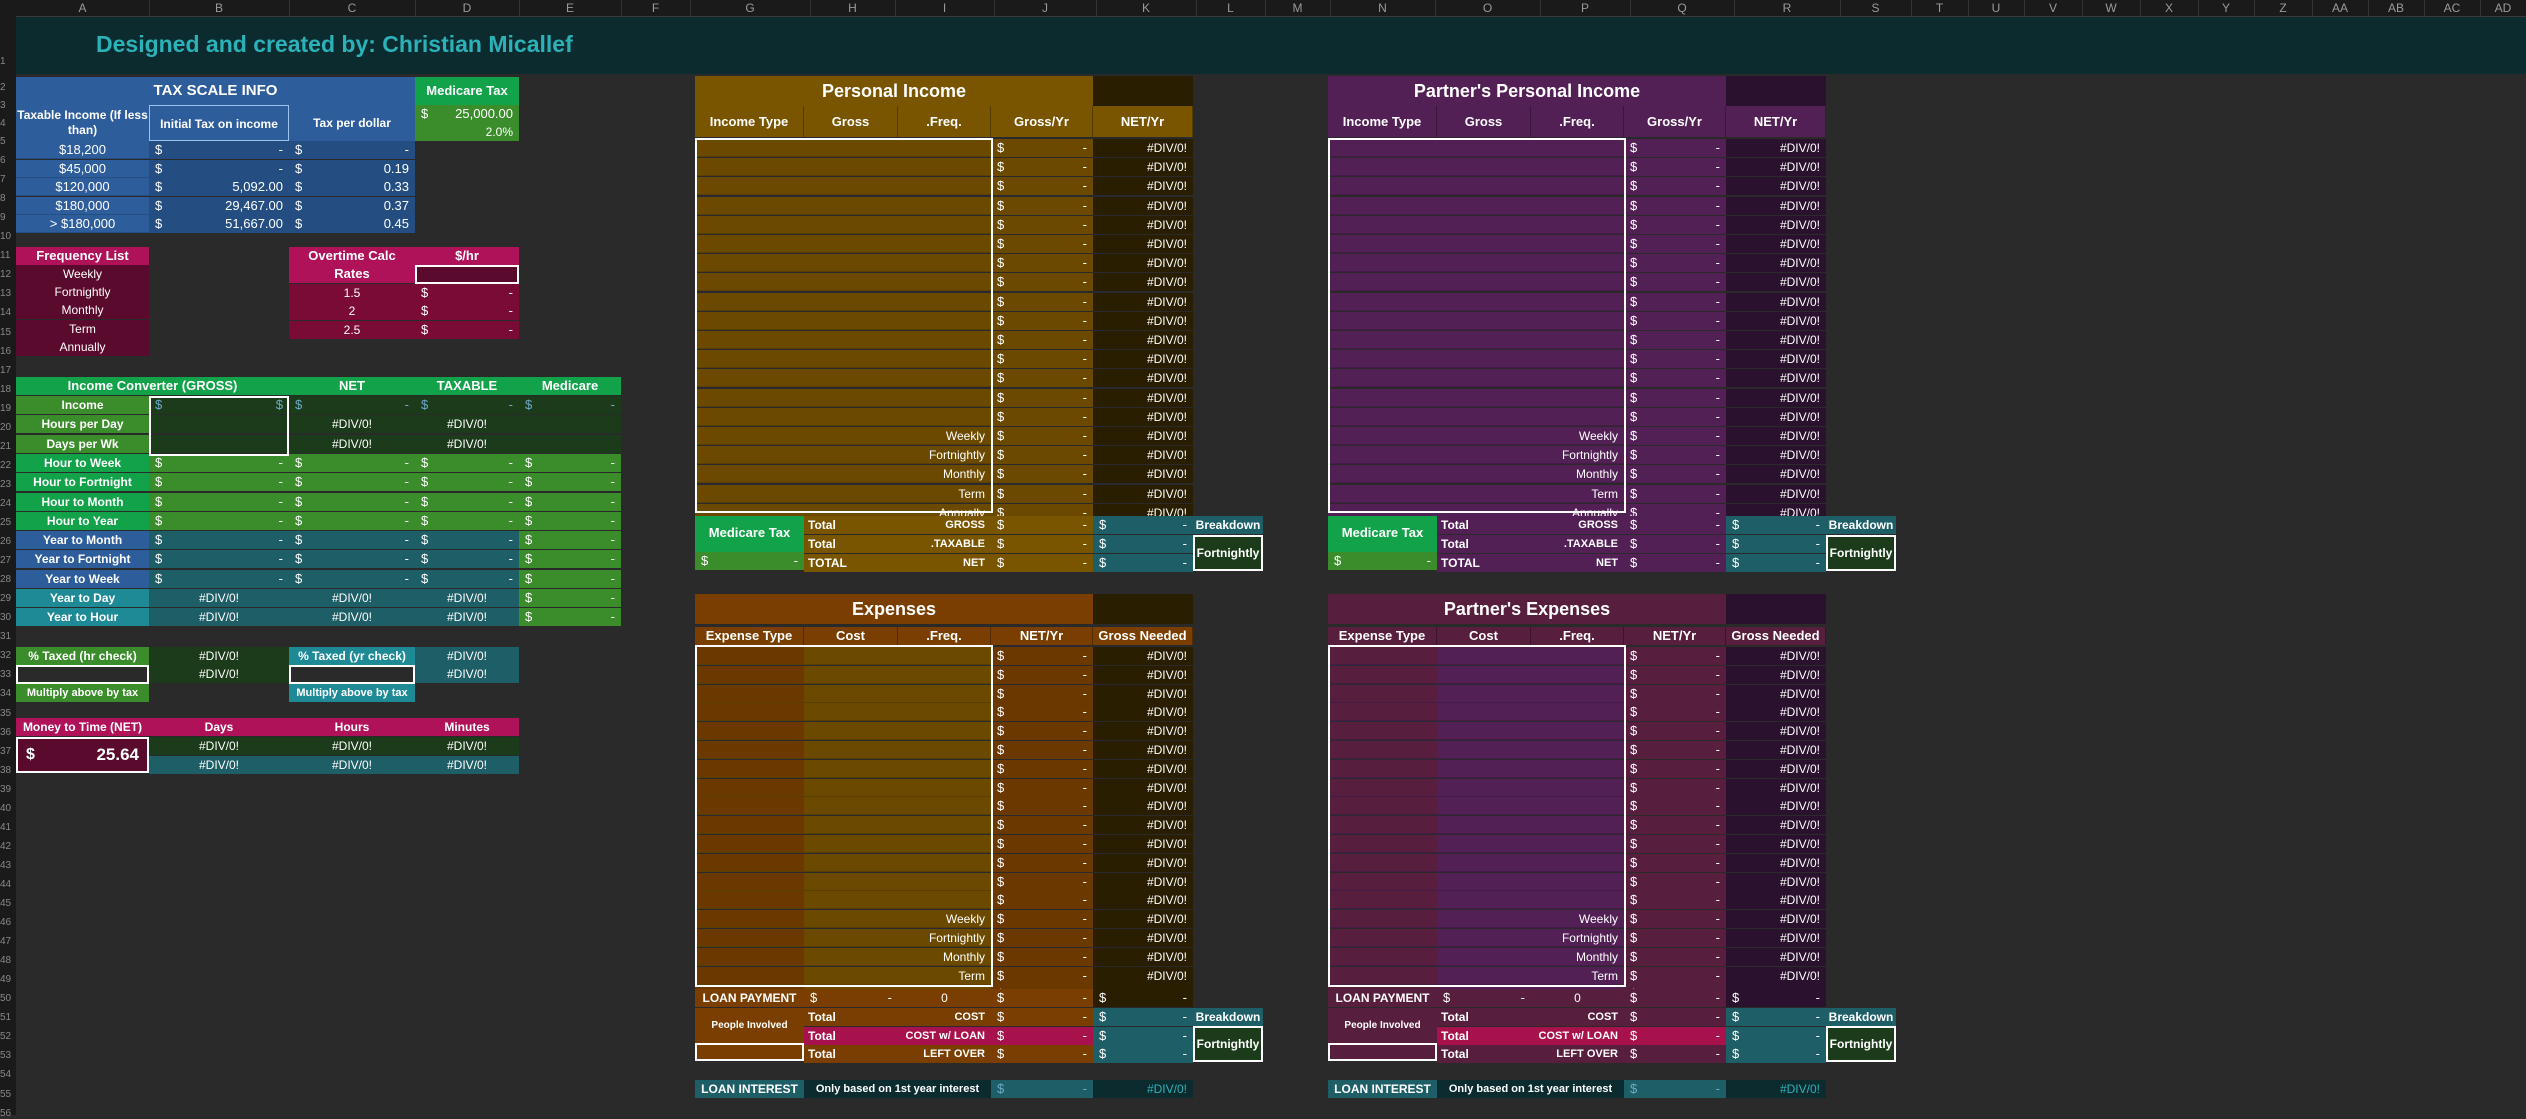 This screenshot has width=2526, height=1119. Describe the element at coordinates (8, 1017) in the screenshot. I see `row-header: 51` at that location.